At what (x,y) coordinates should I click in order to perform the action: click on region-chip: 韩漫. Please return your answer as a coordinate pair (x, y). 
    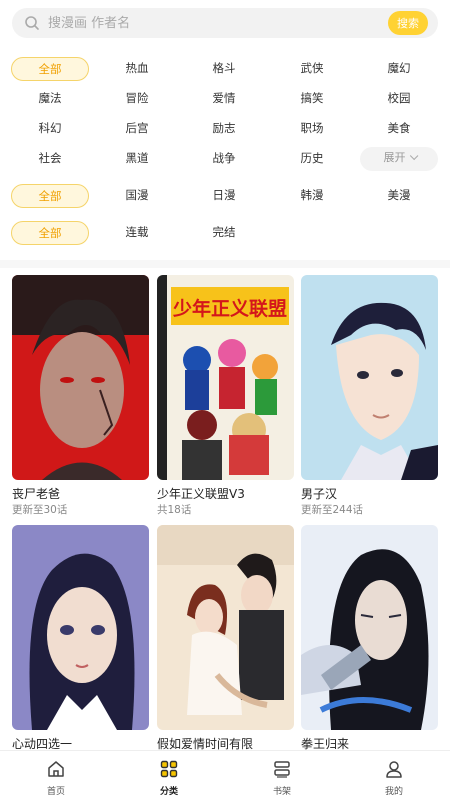
    Looking at the image, I should click on (312, 196).